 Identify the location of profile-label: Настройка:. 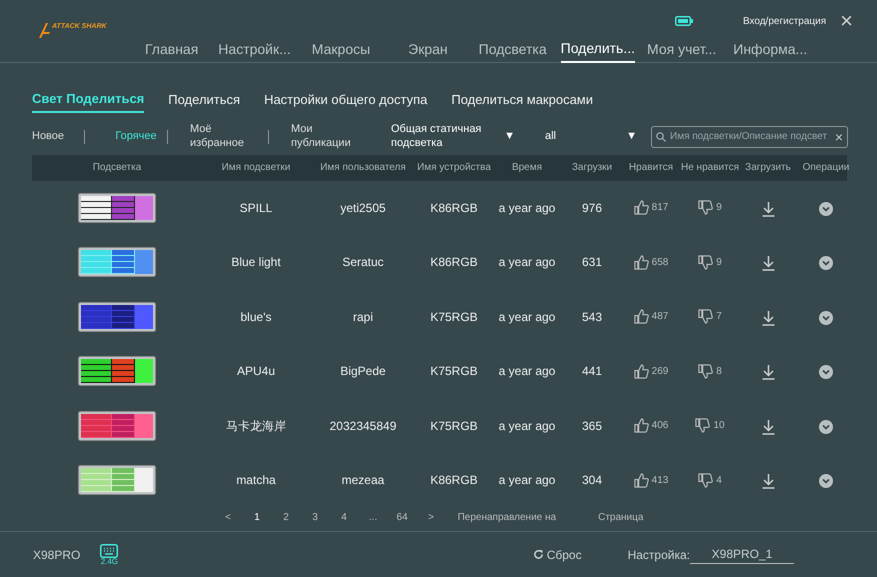
(659, 555).